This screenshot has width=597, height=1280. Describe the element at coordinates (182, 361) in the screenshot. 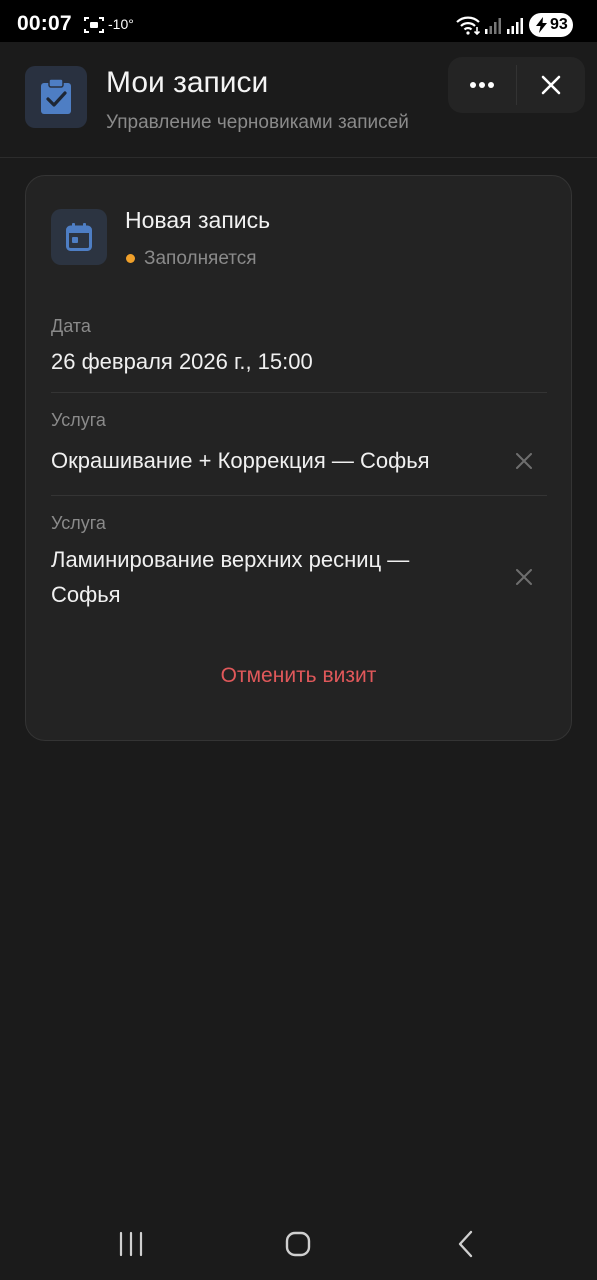

I see `date-value: 26 февраля 2026 г., 15:00` at that location.